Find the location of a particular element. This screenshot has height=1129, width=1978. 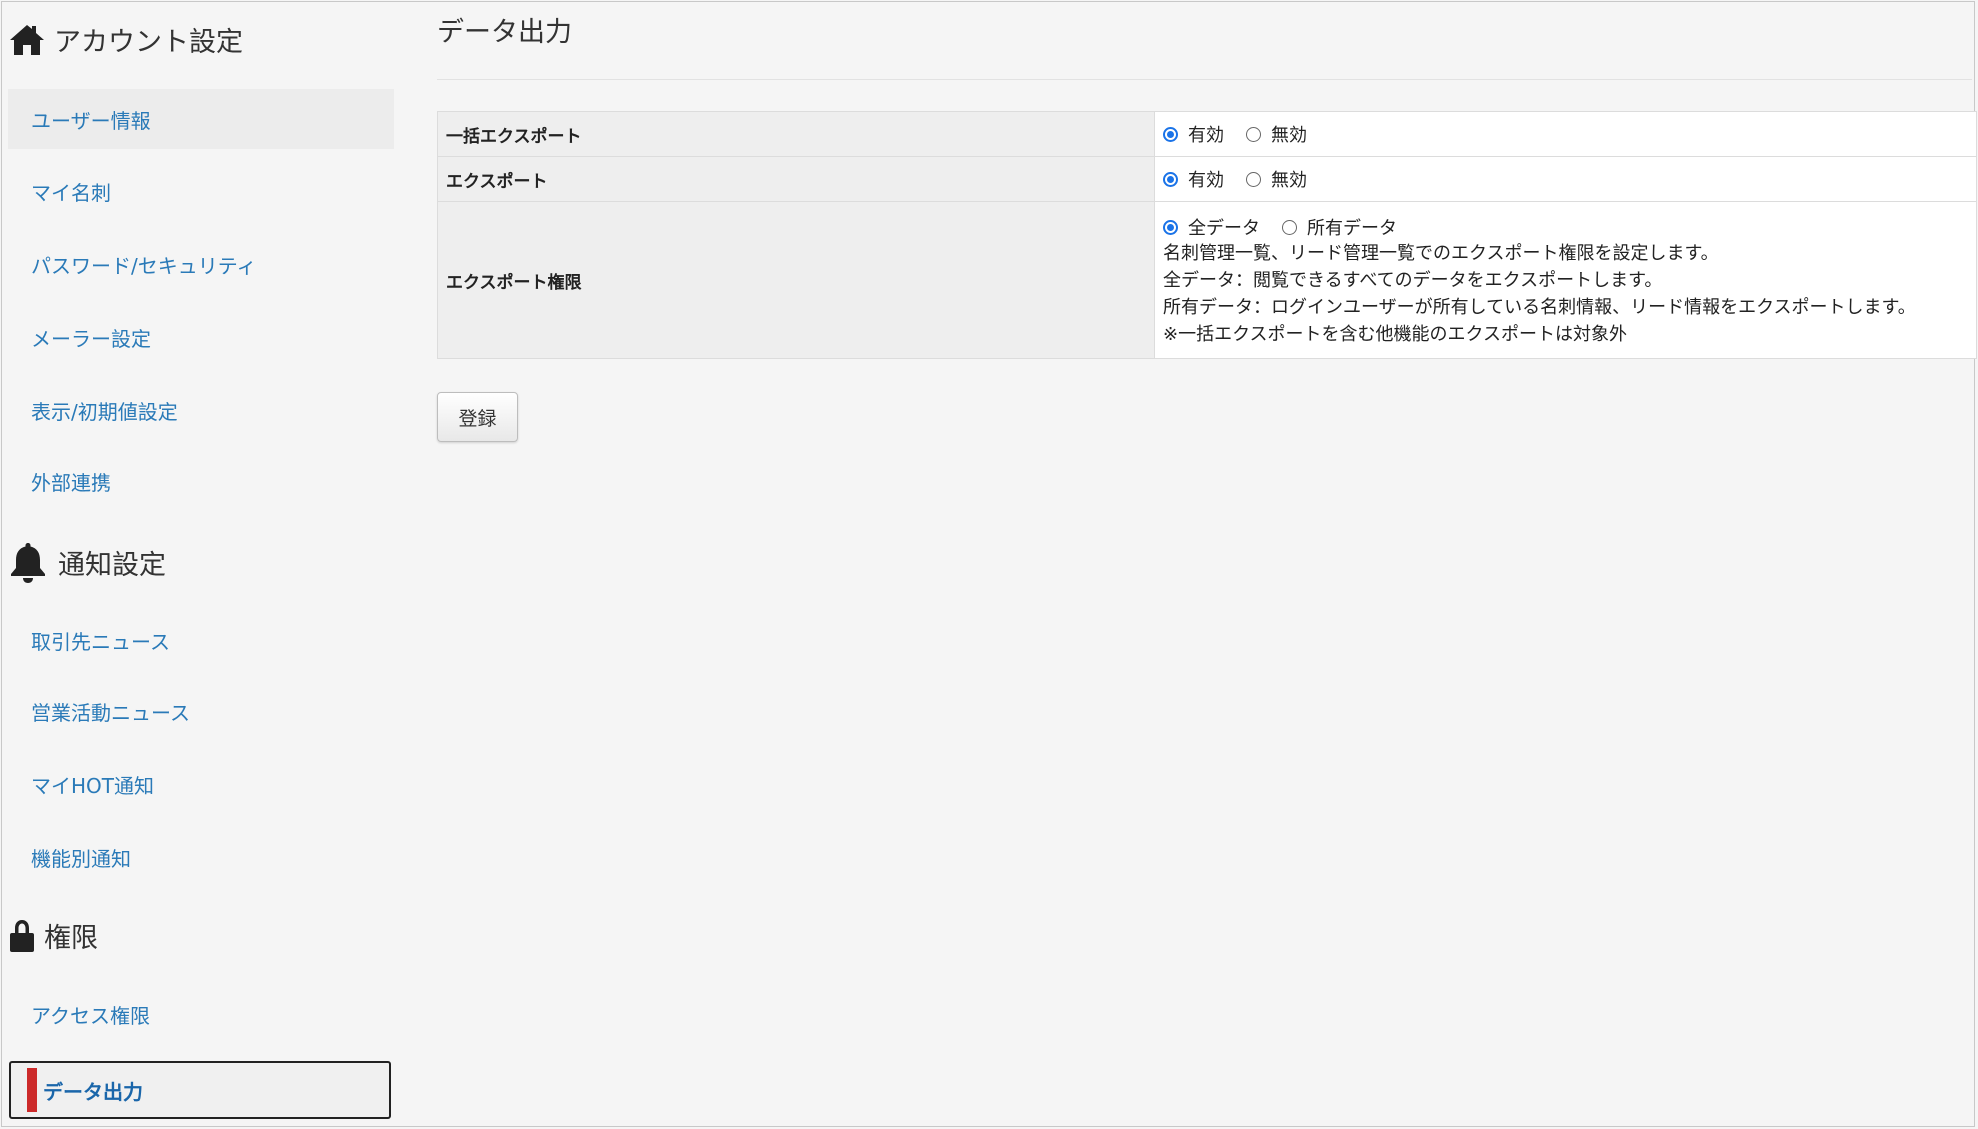

description-line: ※一括エクスポートを含む他機能のエクスポートは対象外 is located at coordinates (1395, 334).